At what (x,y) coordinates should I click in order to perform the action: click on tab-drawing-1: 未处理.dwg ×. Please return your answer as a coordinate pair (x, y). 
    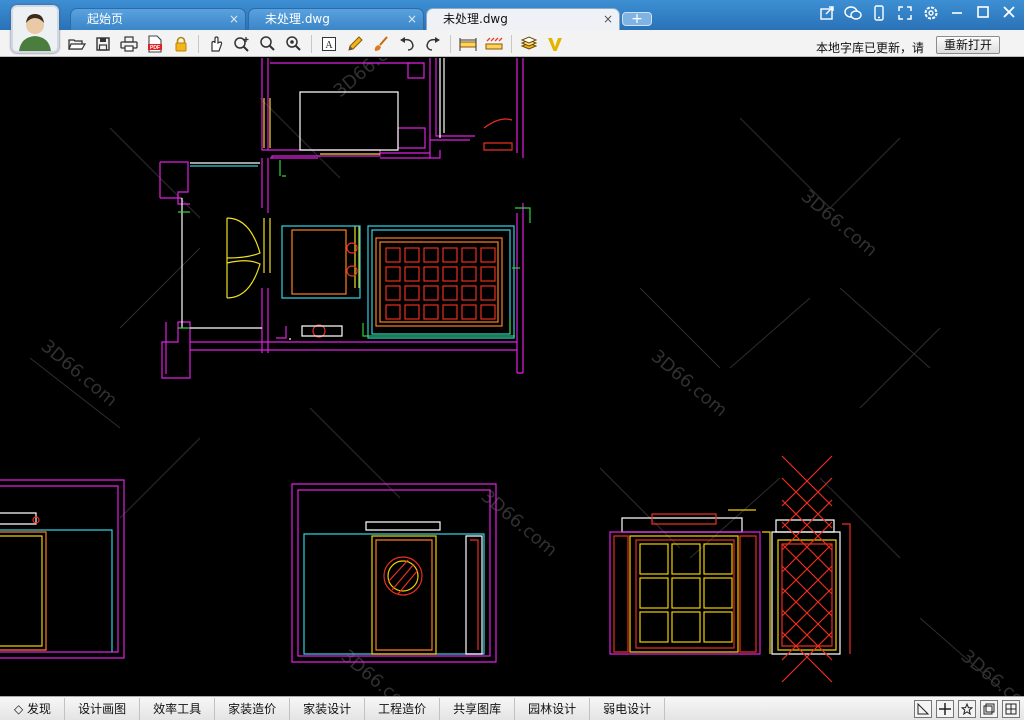
    Looking at the image, I should click on (336, 19).